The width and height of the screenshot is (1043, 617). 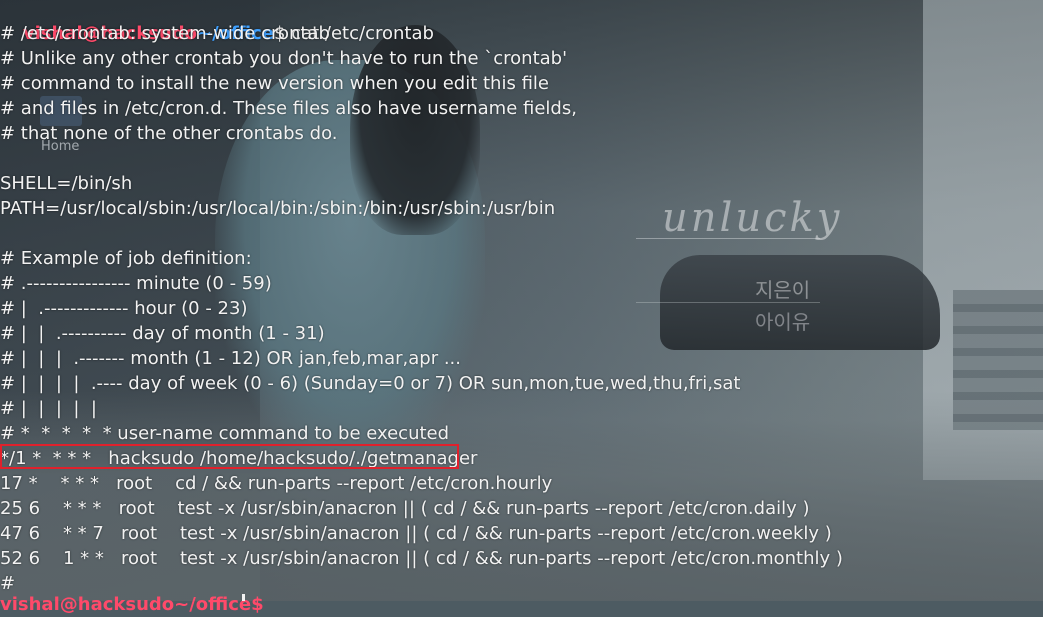 I want to click on output-line: # | | .---------- day of month (1 - 31), so click(x=162, y=333).